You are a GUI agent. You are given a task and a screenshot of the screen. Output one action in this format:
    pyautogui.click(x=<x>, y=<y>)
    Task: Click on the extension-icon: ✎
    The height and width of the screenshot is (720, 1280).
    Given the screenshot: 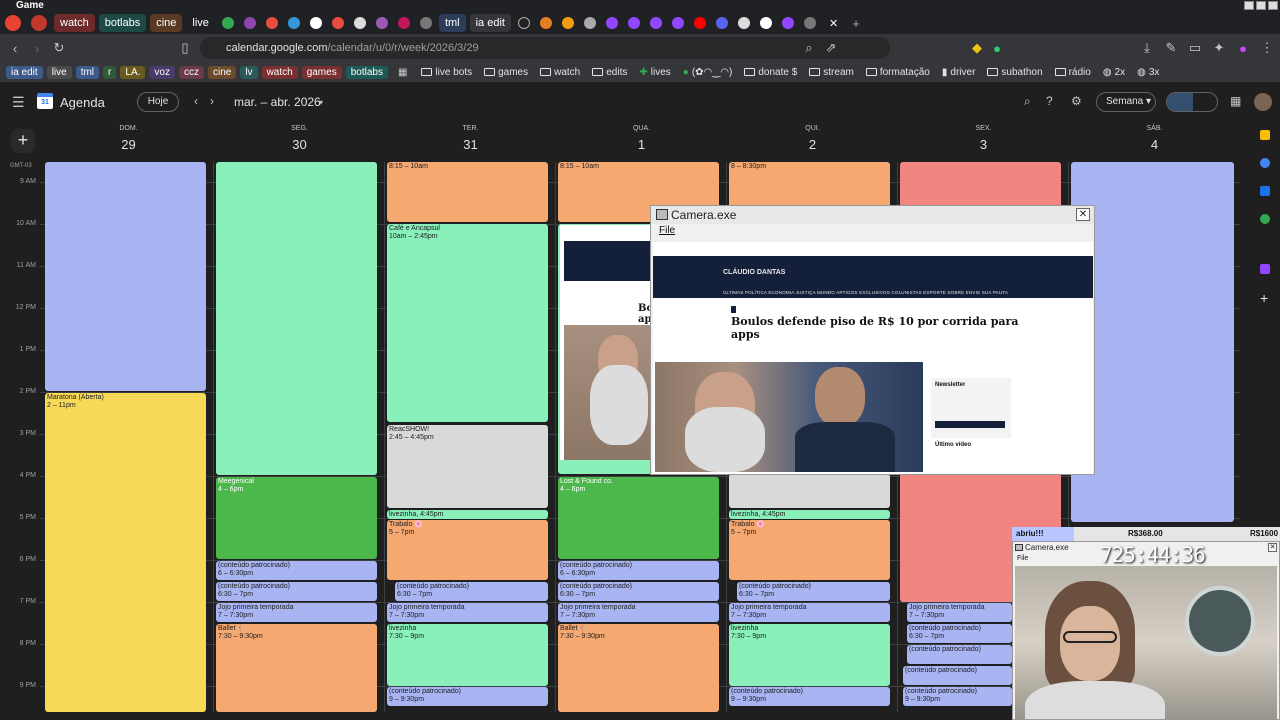 What is the action you would take?
    pyautogui.click(x=1171, y=48)
    